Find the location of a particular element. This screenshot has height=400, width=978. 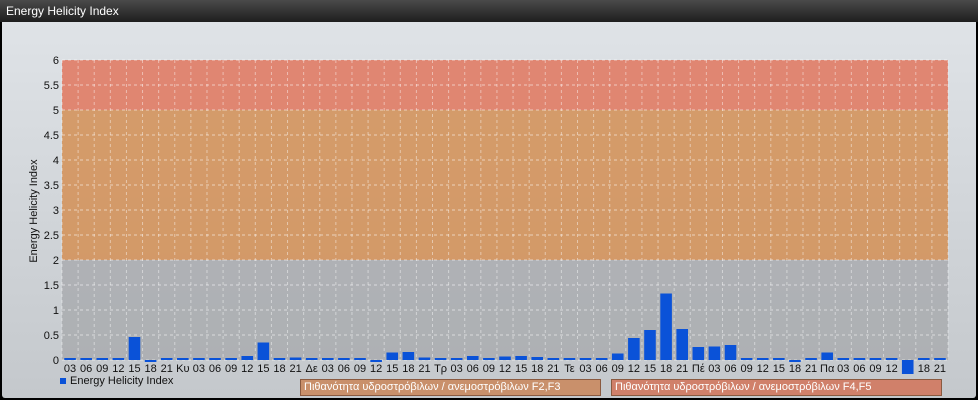

x-tick-label: Πέ is located at coordinates (698, 369).